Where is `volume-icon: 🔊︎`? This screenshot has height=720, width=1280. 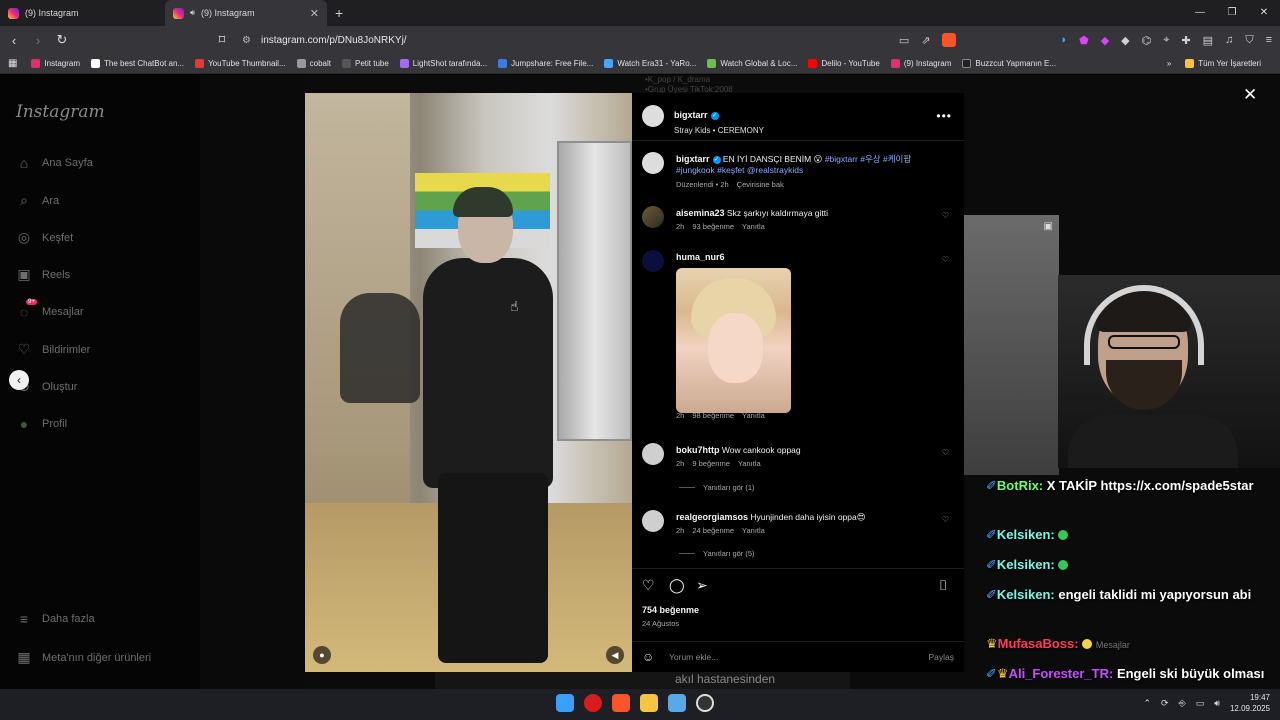
volume-icon: 🔊︎ is located at coordinates (1217, 703).